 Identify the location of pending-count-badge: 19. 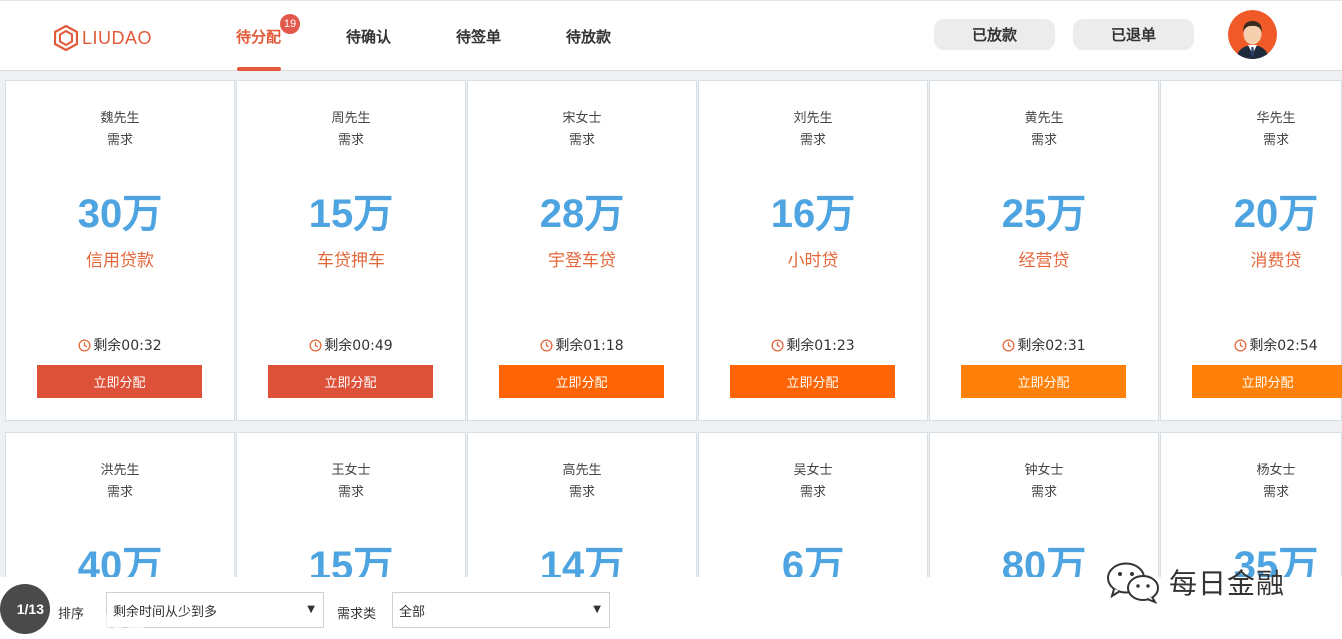
(290, 24).